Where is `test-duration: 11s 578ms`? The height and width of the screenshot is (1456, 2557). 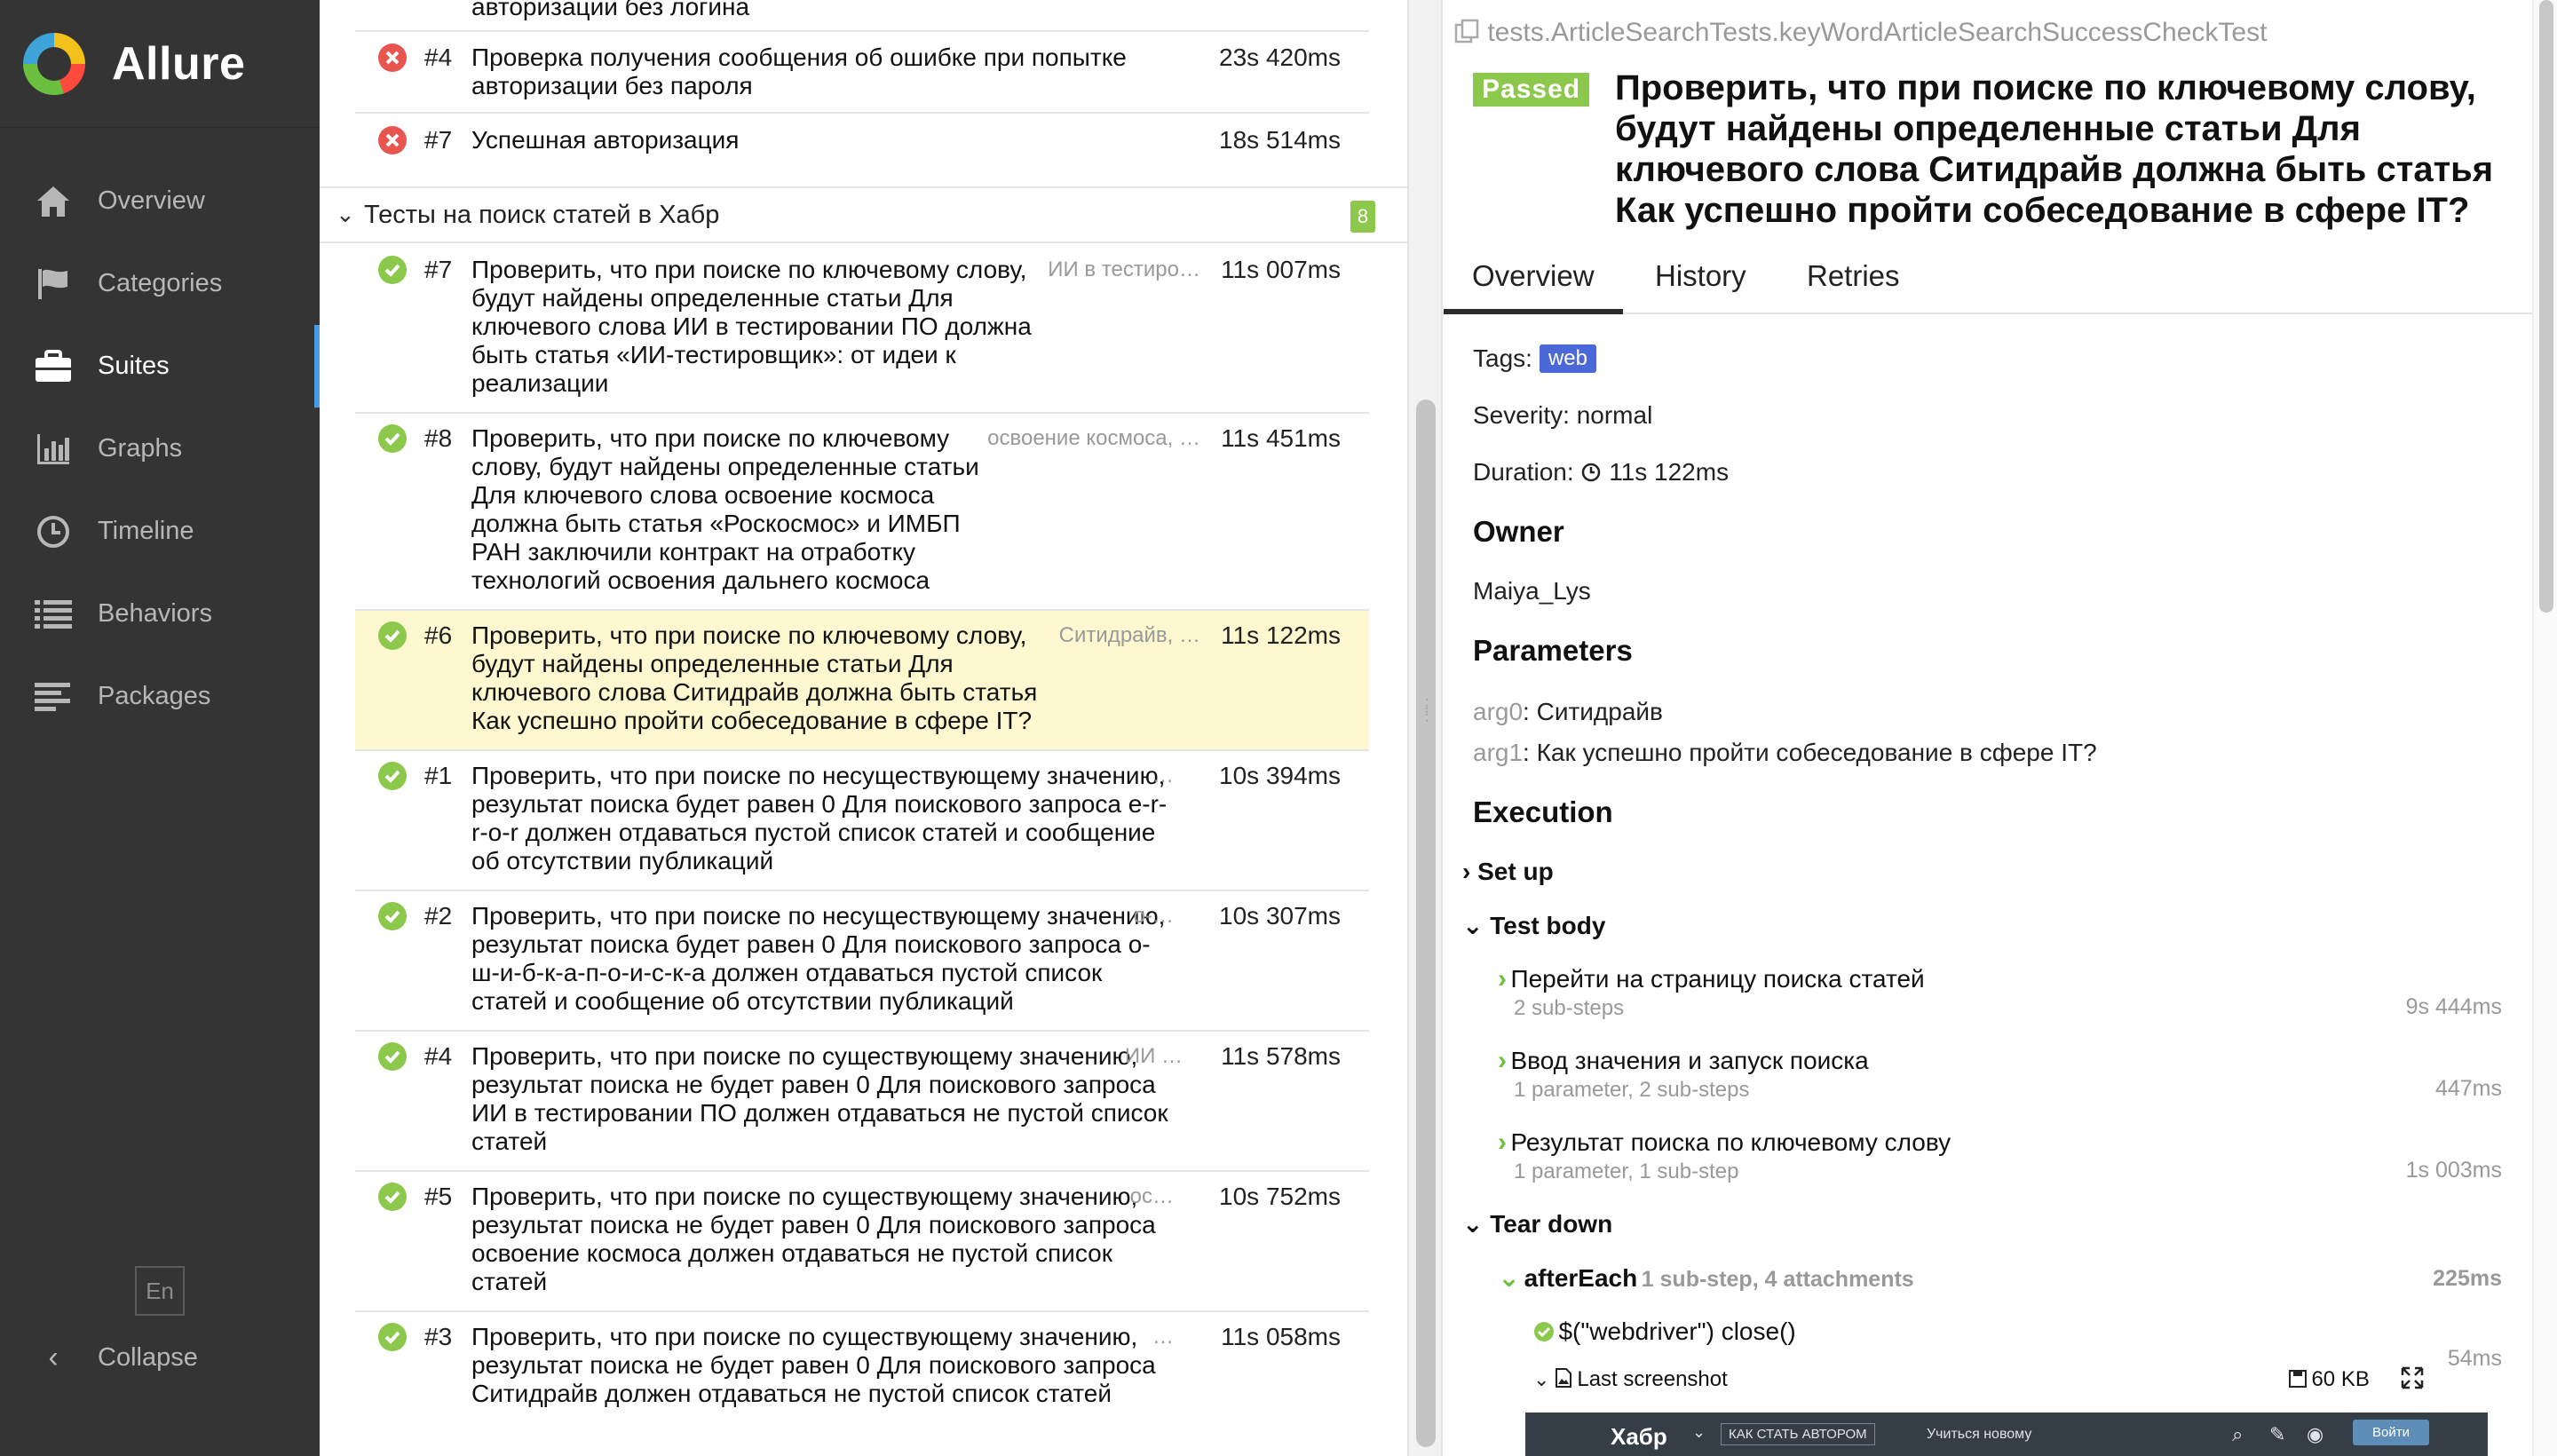 test-duration: 11s 578ms is located at coordinates (1281, 1056).